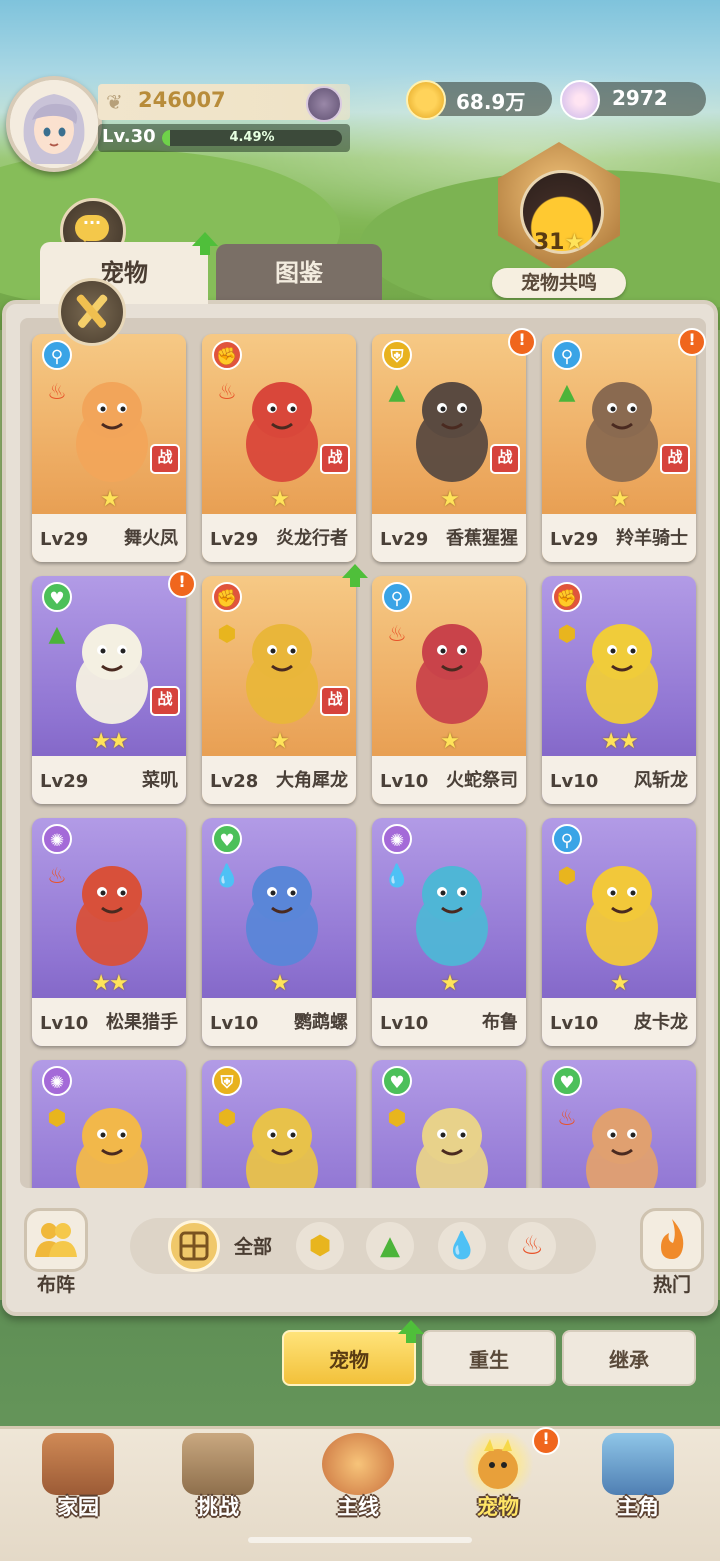 Image resolution: width=720 pixels, height=1561 pixels. I want to click on filter-grass-button: ▲, so click(390, 1246).